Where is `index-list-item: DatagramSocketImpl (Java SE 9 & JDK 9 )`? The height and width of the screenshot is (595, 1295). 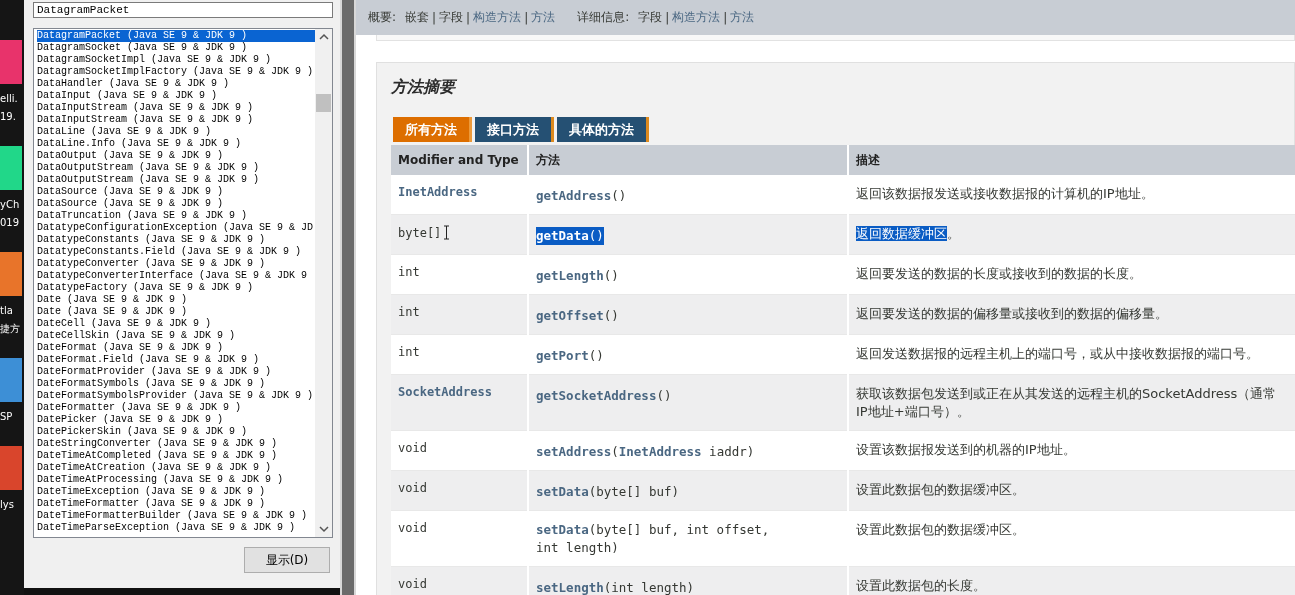 index-list-item: DatagramSocketImpl (Java SE 9 & JDK 9 ) is located at coordinates (154, 60).